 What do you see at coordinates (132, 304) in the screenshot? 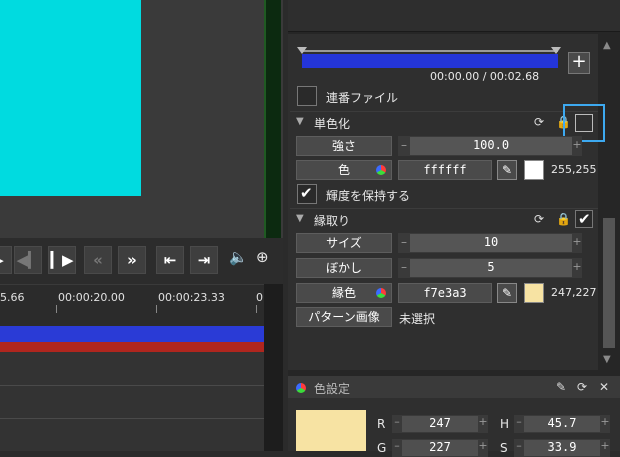
I see `timeline-ruler: 5.66 00:00:20.00 00:00:23.33 0` at bounding box center [132, 304].